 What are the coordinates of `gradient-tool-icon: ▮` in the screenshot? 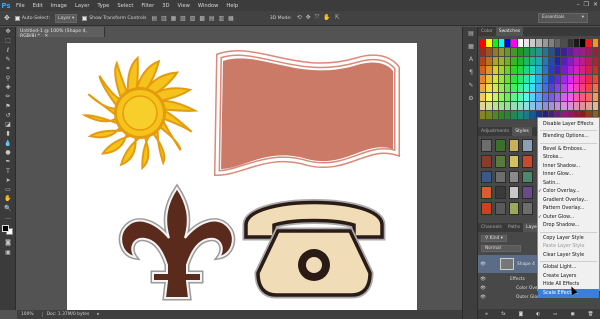 It's located at (8, 133).